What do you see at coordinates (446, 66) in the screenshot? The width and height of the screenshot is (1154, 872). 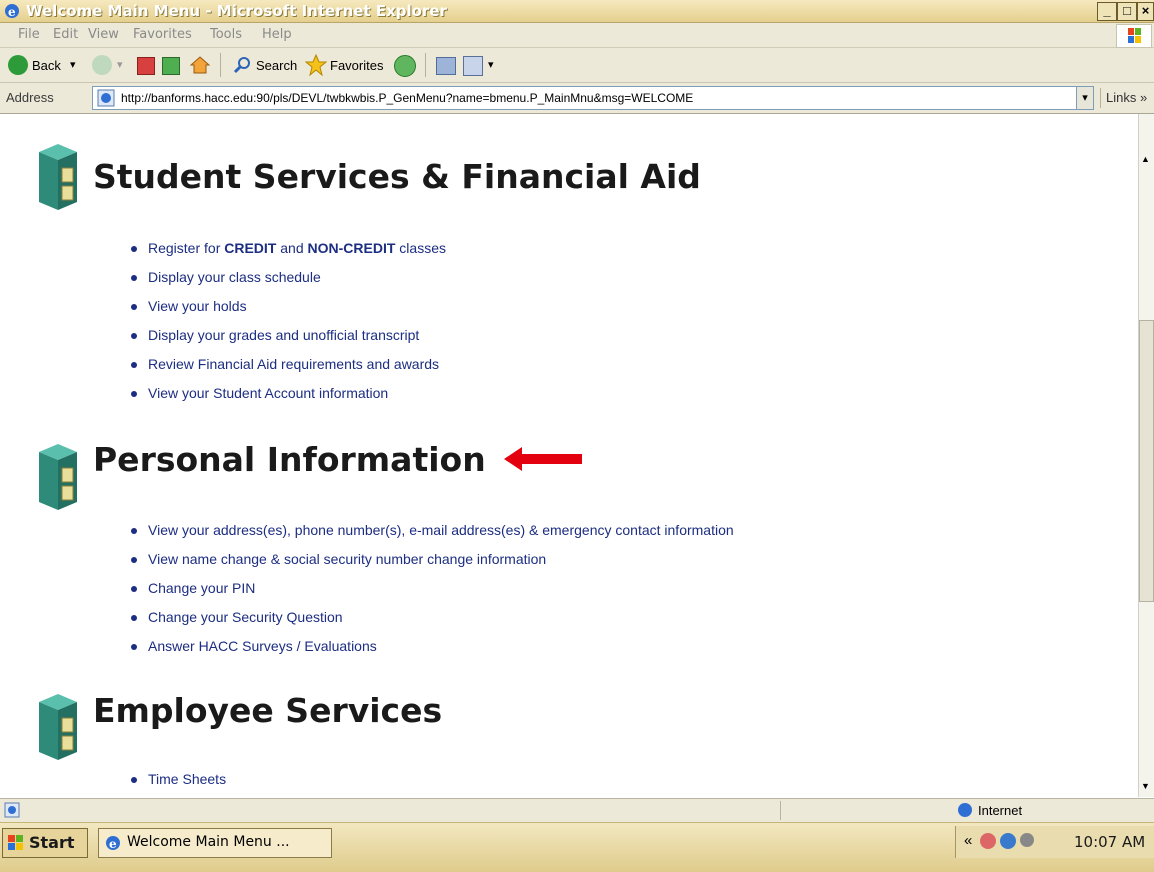 I see `mail-icon` at bounding box center [446, 66].